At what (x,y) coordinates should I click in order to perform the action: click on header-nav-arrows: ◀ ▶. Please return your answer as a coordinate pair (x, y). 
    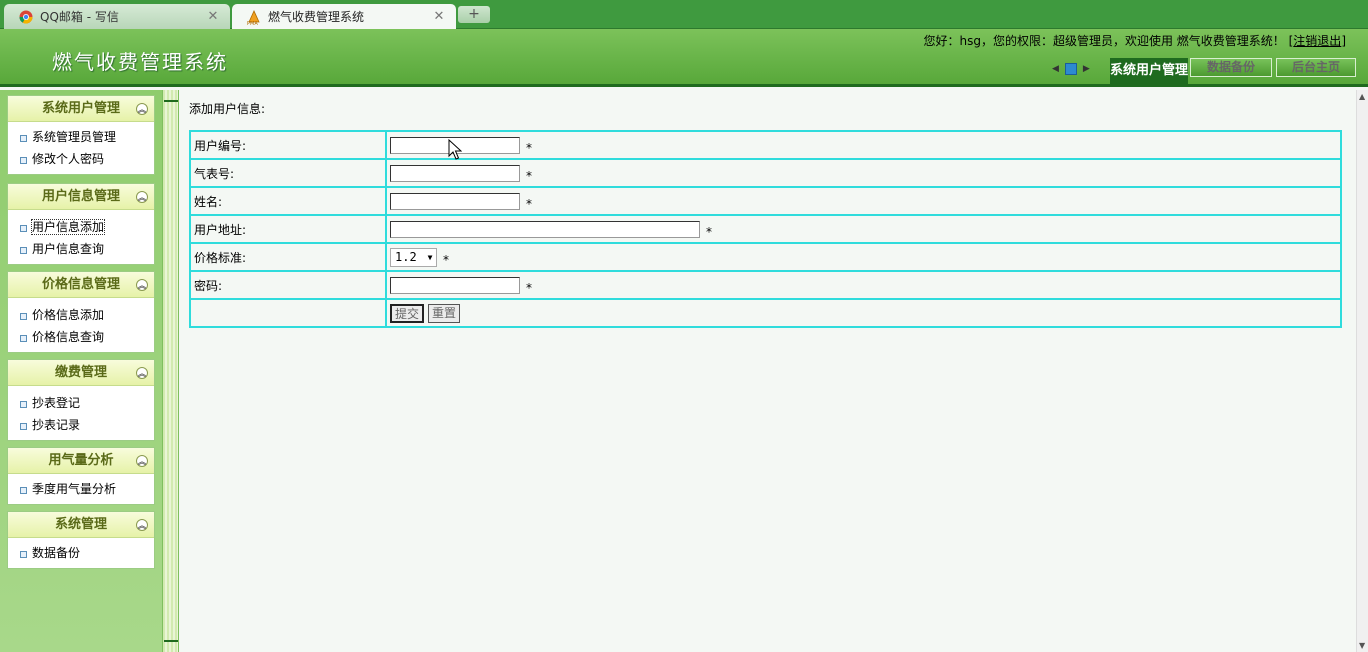
    Looking at the image, I should click on (1071, 69).